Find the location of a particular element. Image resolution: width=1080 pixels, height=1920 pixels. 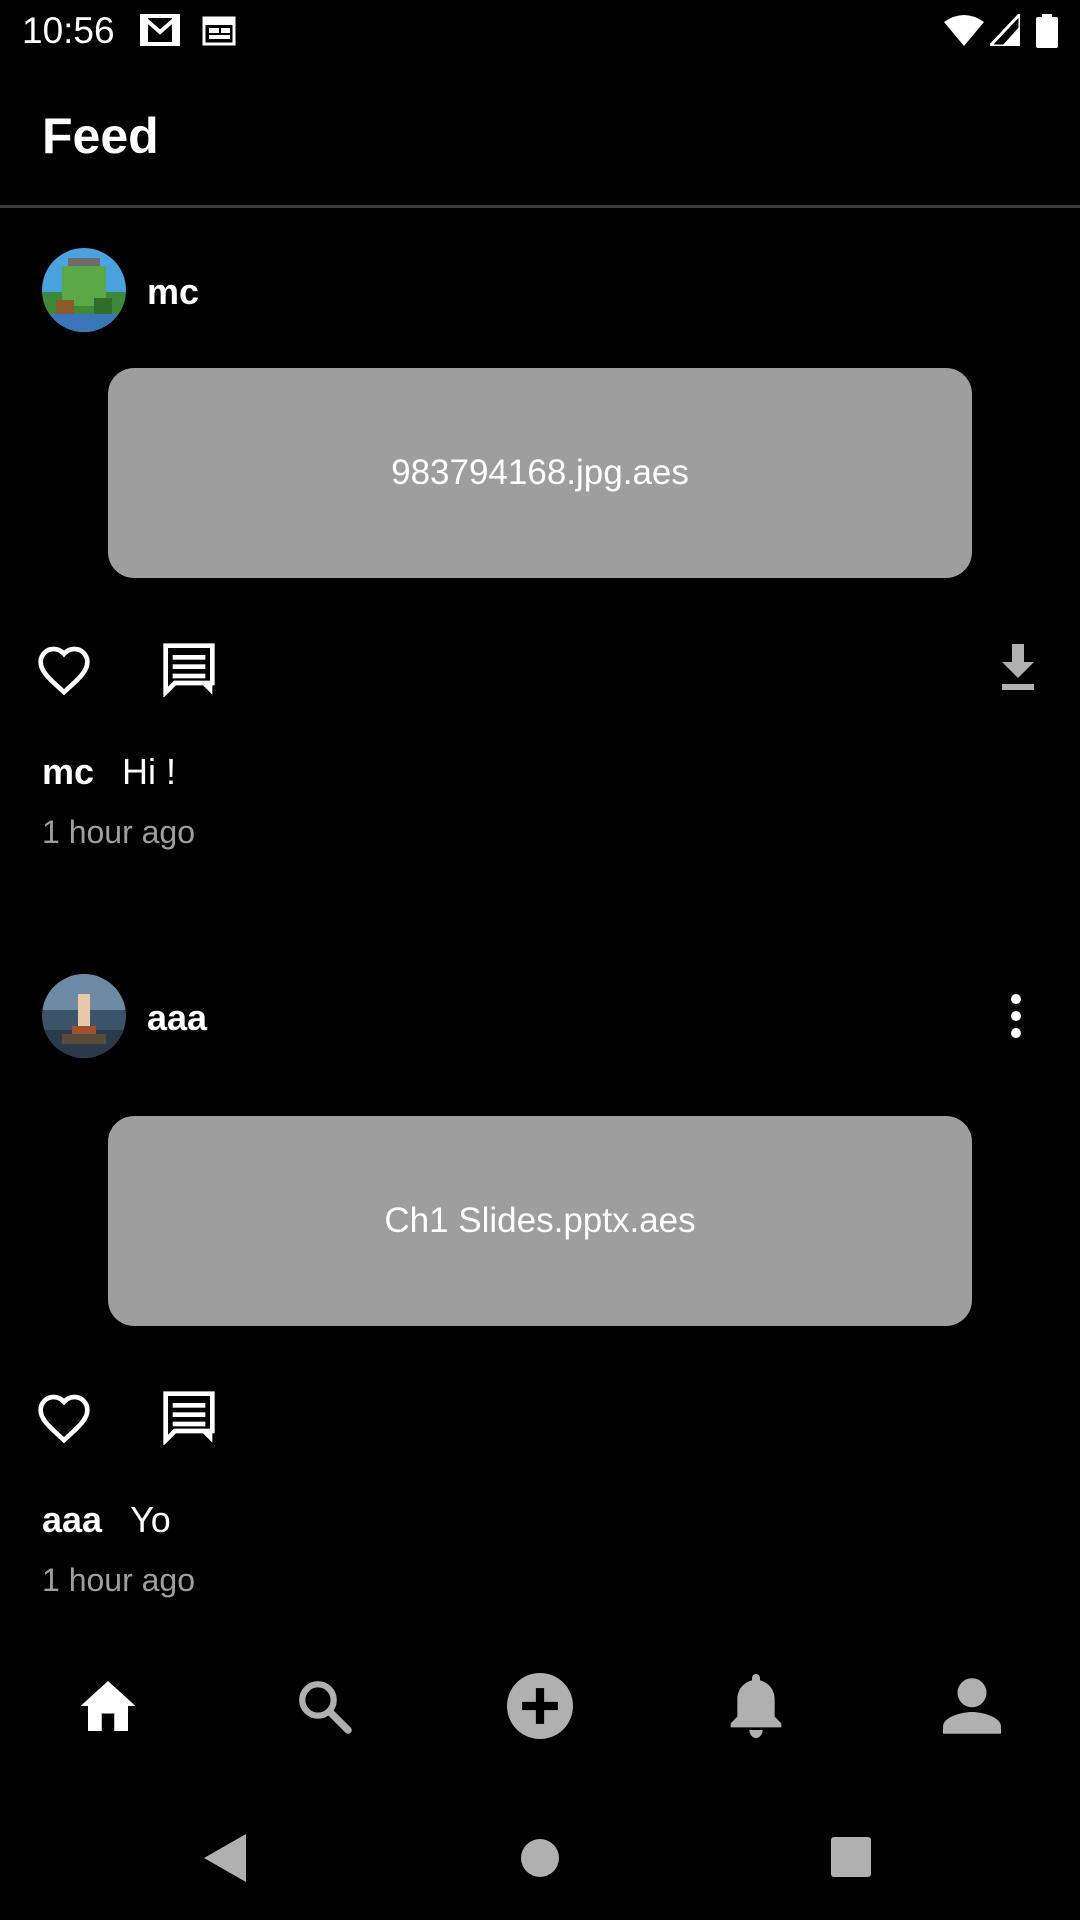

post-username: mc is located at coordinates (173, 292).